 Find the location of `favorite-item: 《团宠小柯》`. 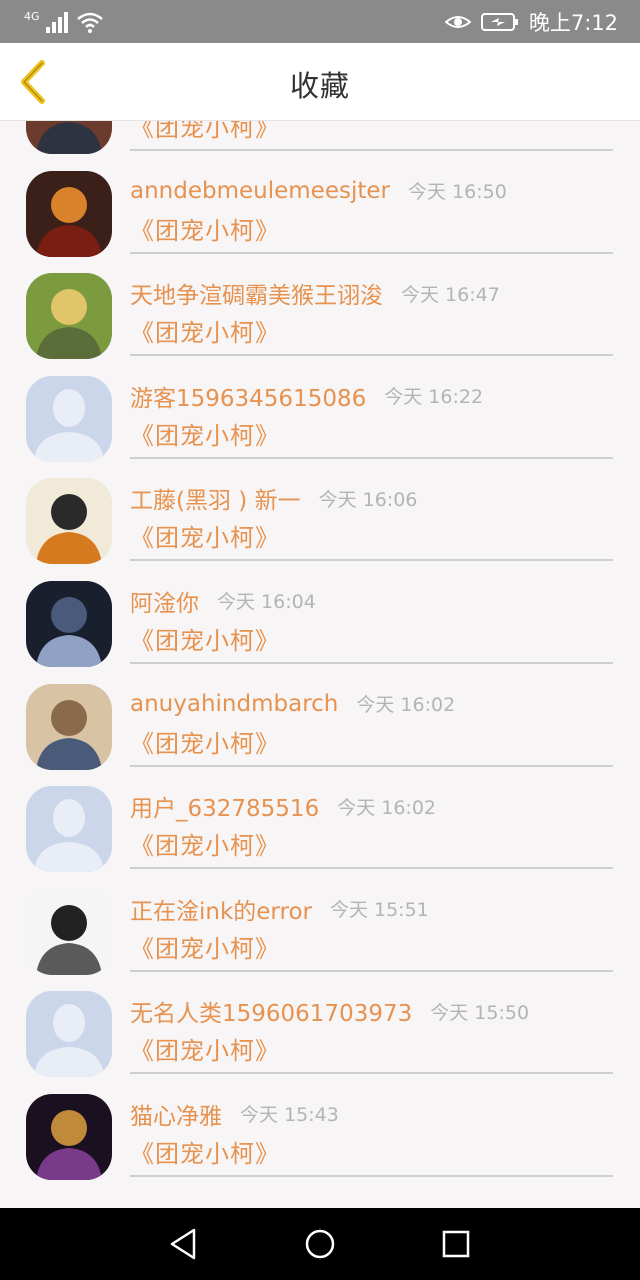

favorite-item: 《团宠小柯》 is located at coordinates (320, 140).